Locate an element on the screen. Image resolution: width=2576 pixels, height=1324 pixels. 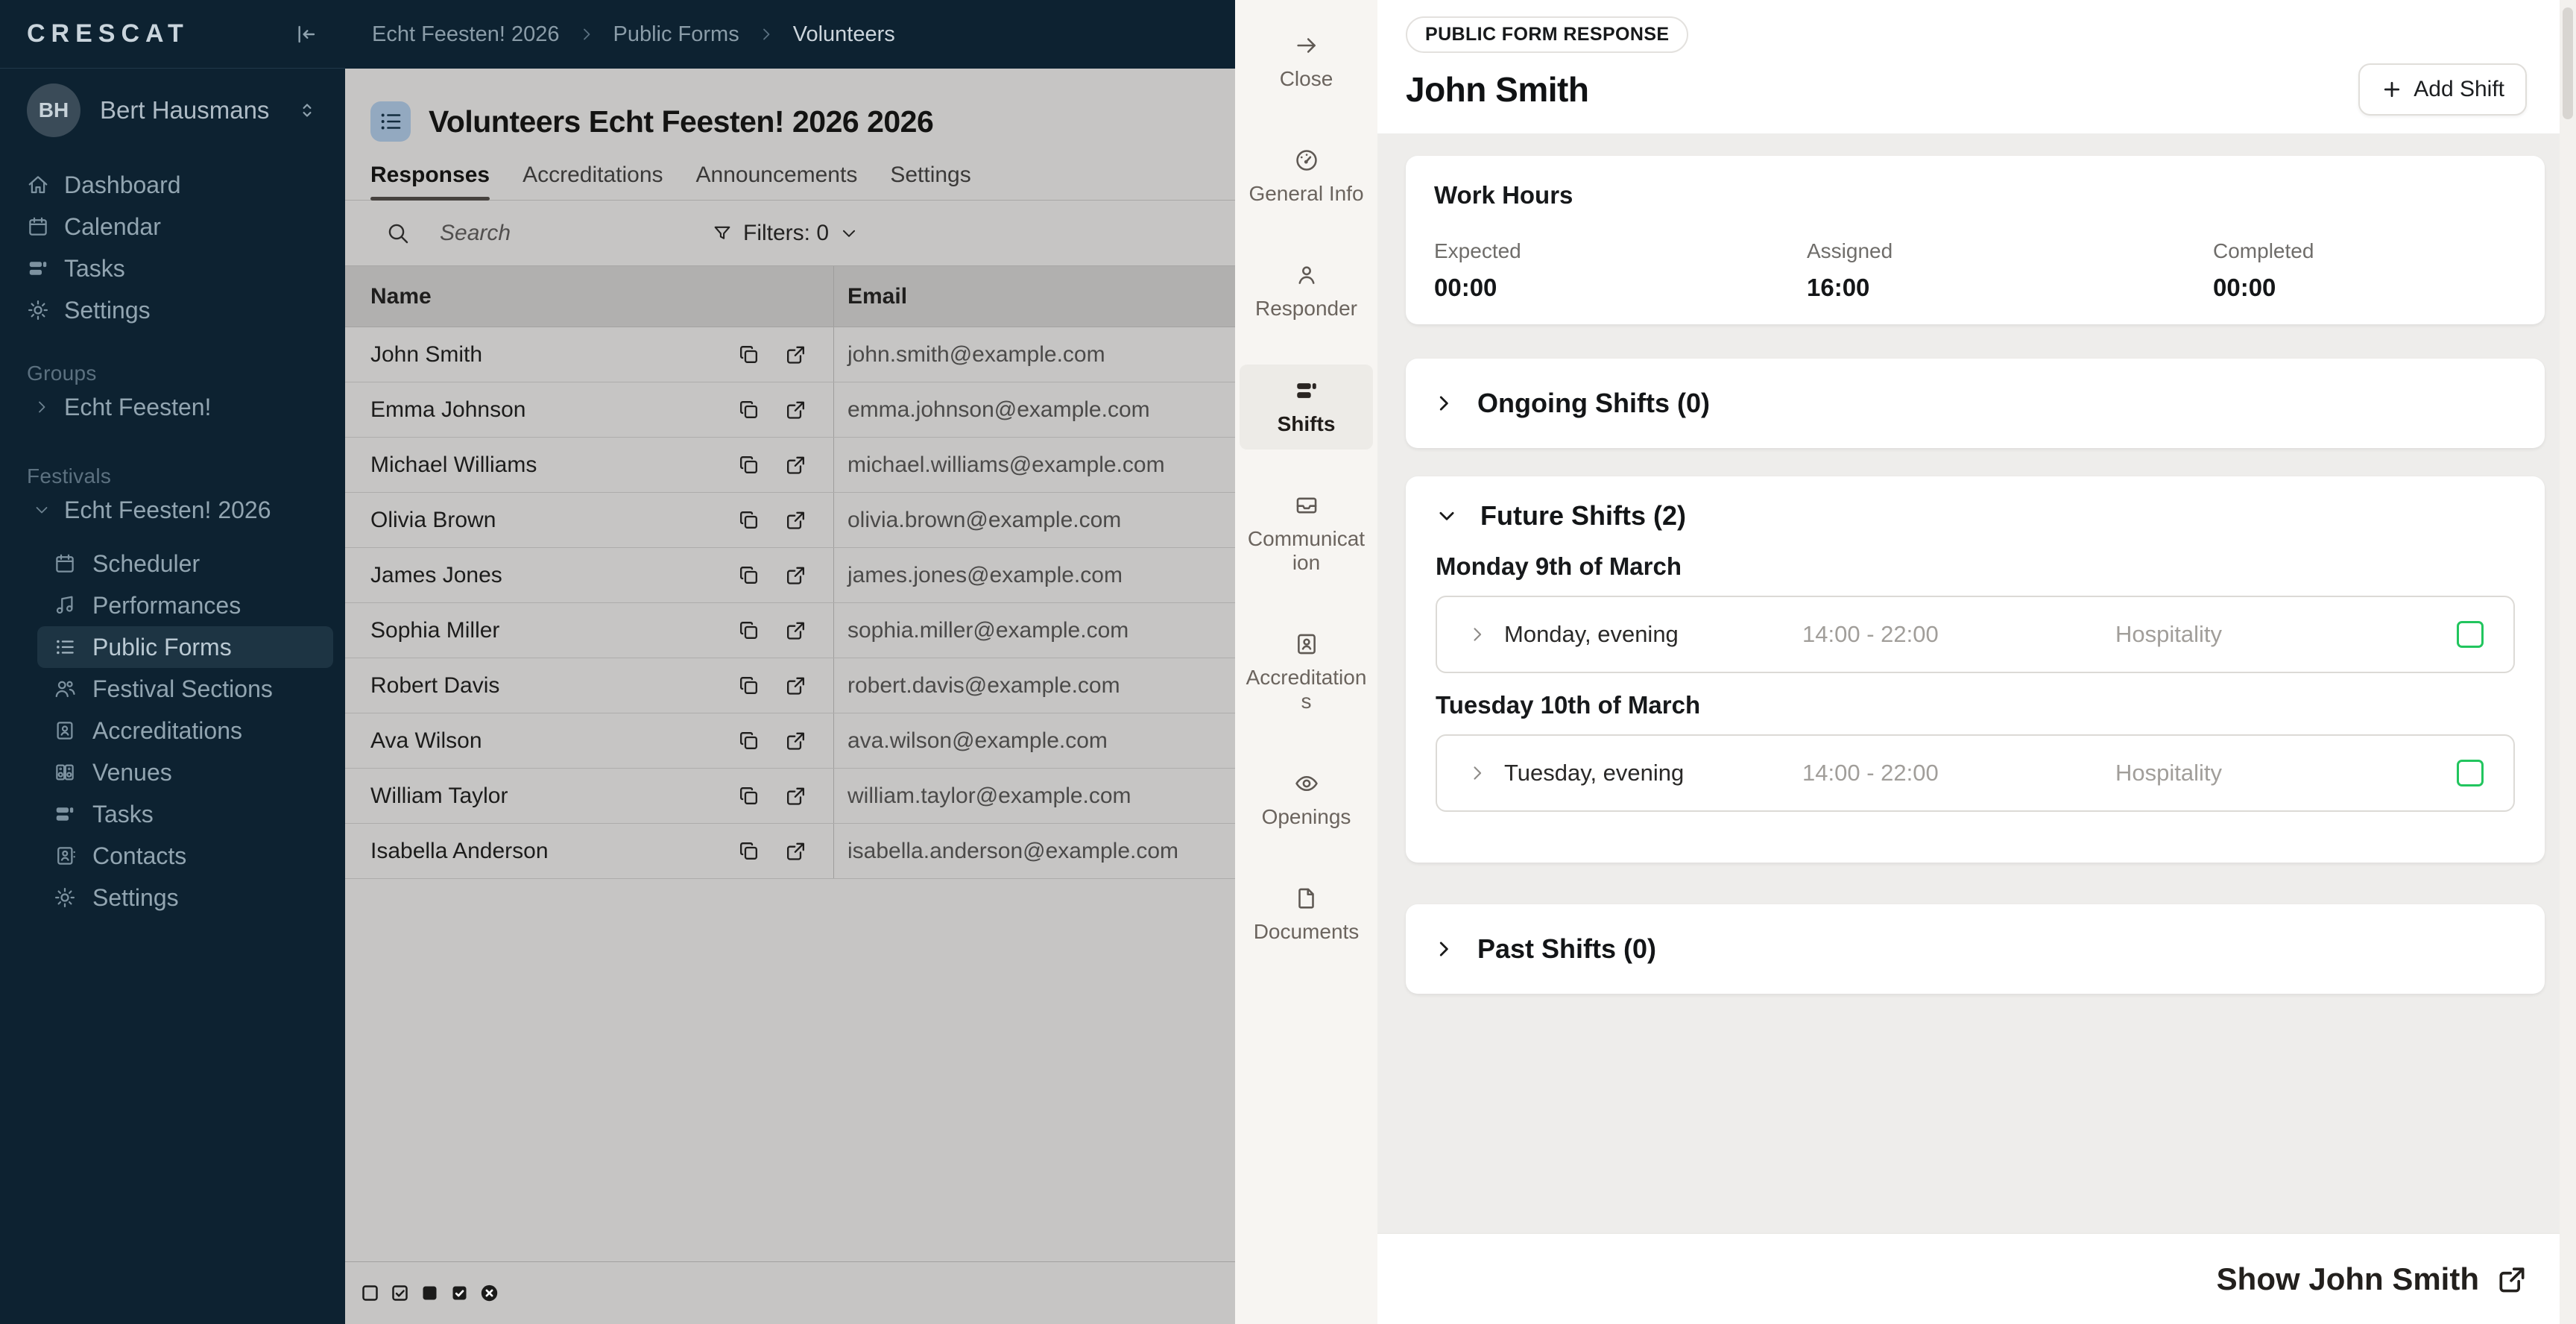
sidebar-item-accreditations: Accreditations is located at coordinates (185, 730).